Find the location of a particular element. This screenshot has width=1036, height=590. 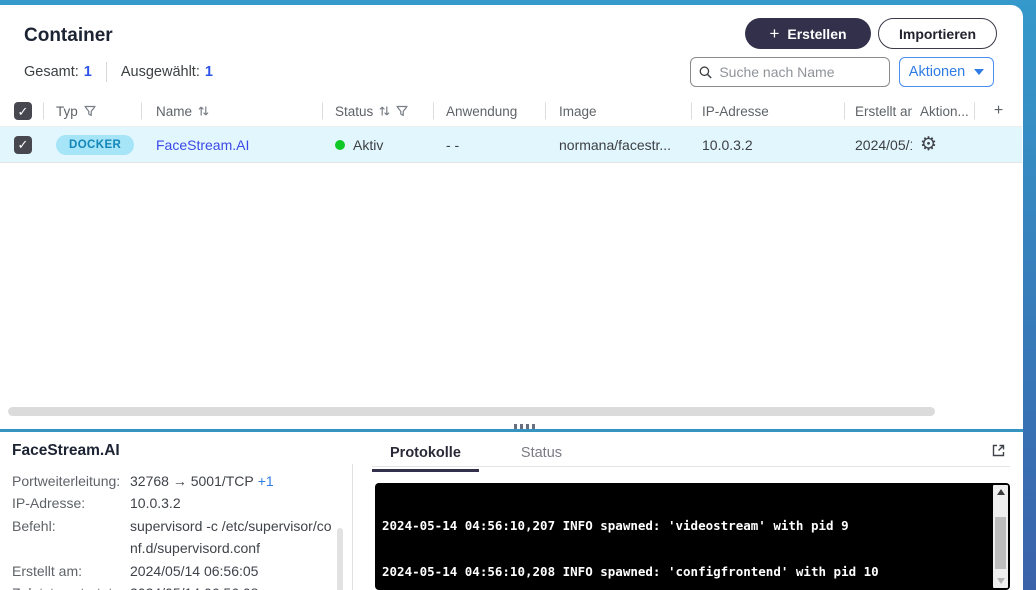

field-label: Portweiterleitung: is located at coordinates (66, 481).